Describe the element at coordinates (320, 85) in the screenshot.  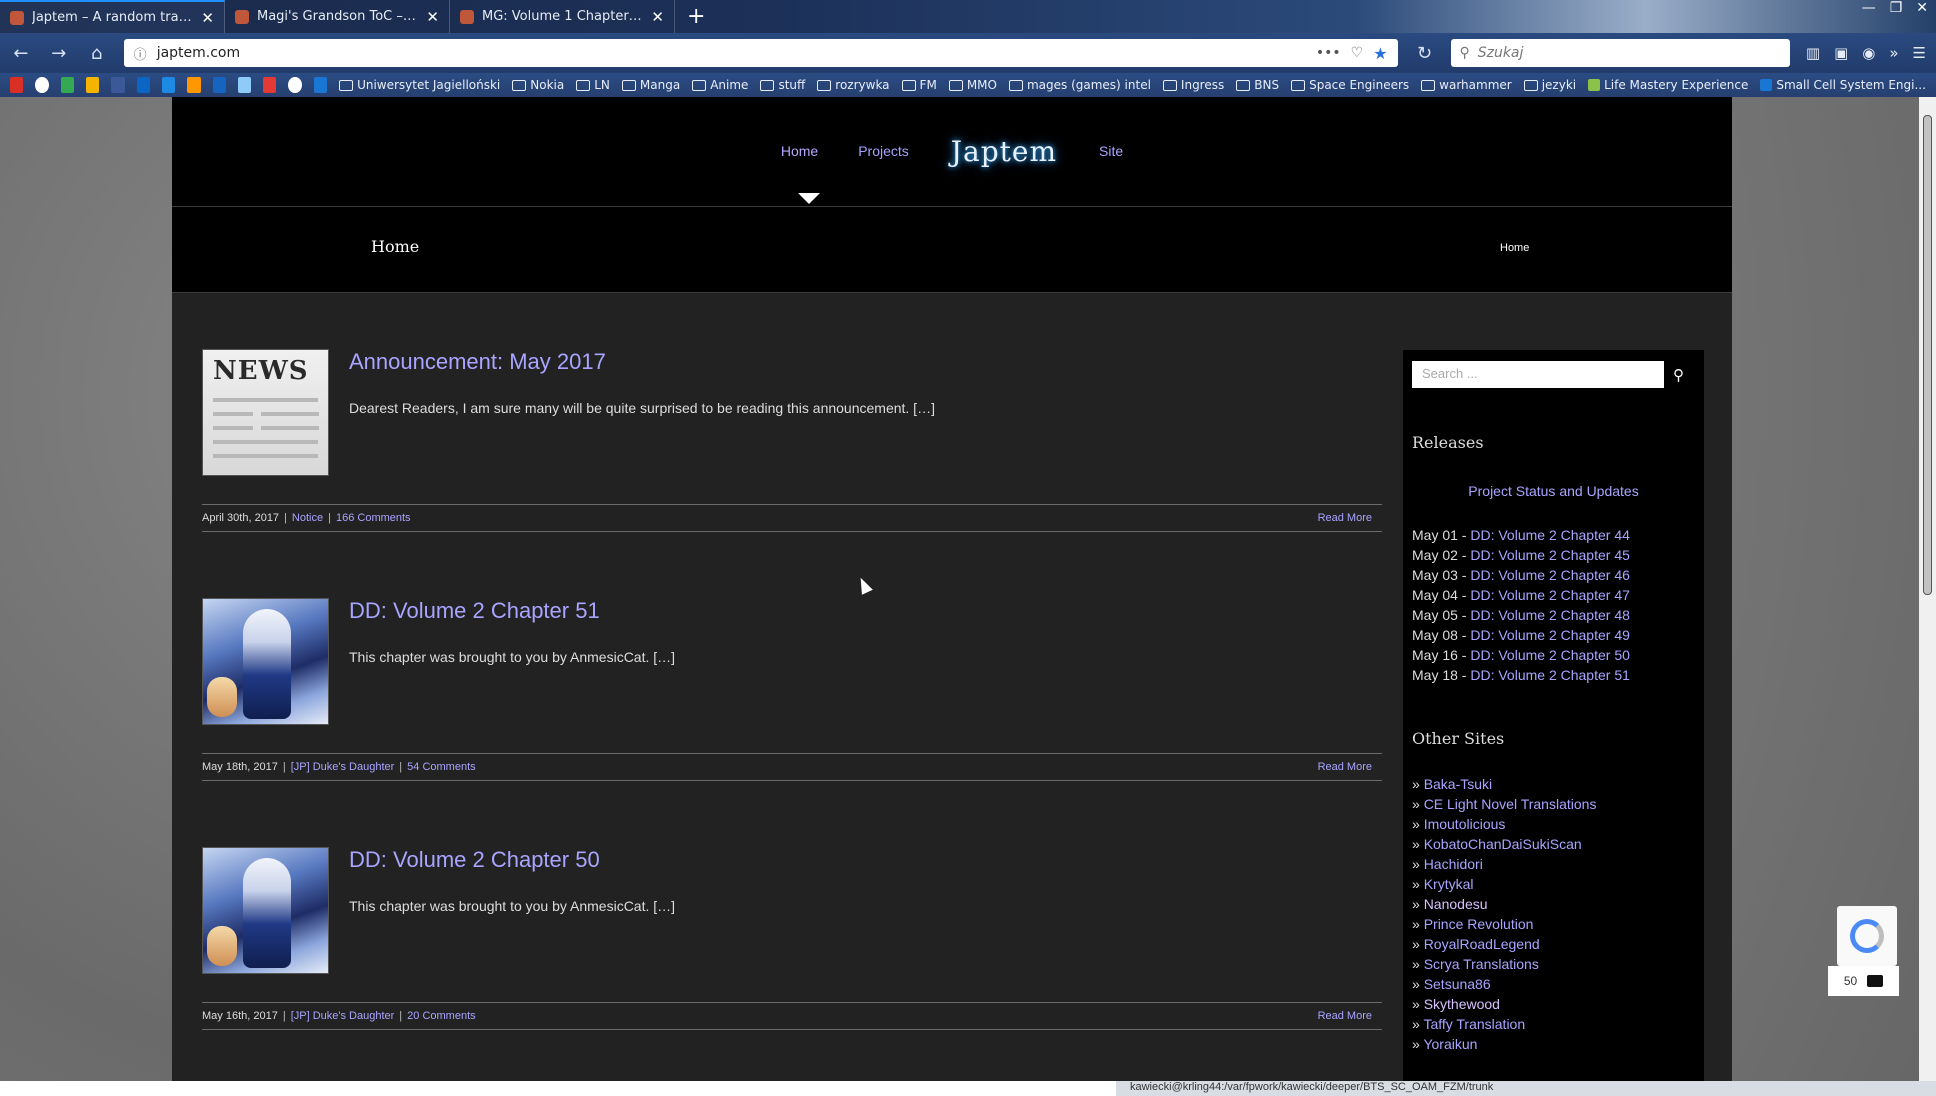
I see `trello-icon` at that location.